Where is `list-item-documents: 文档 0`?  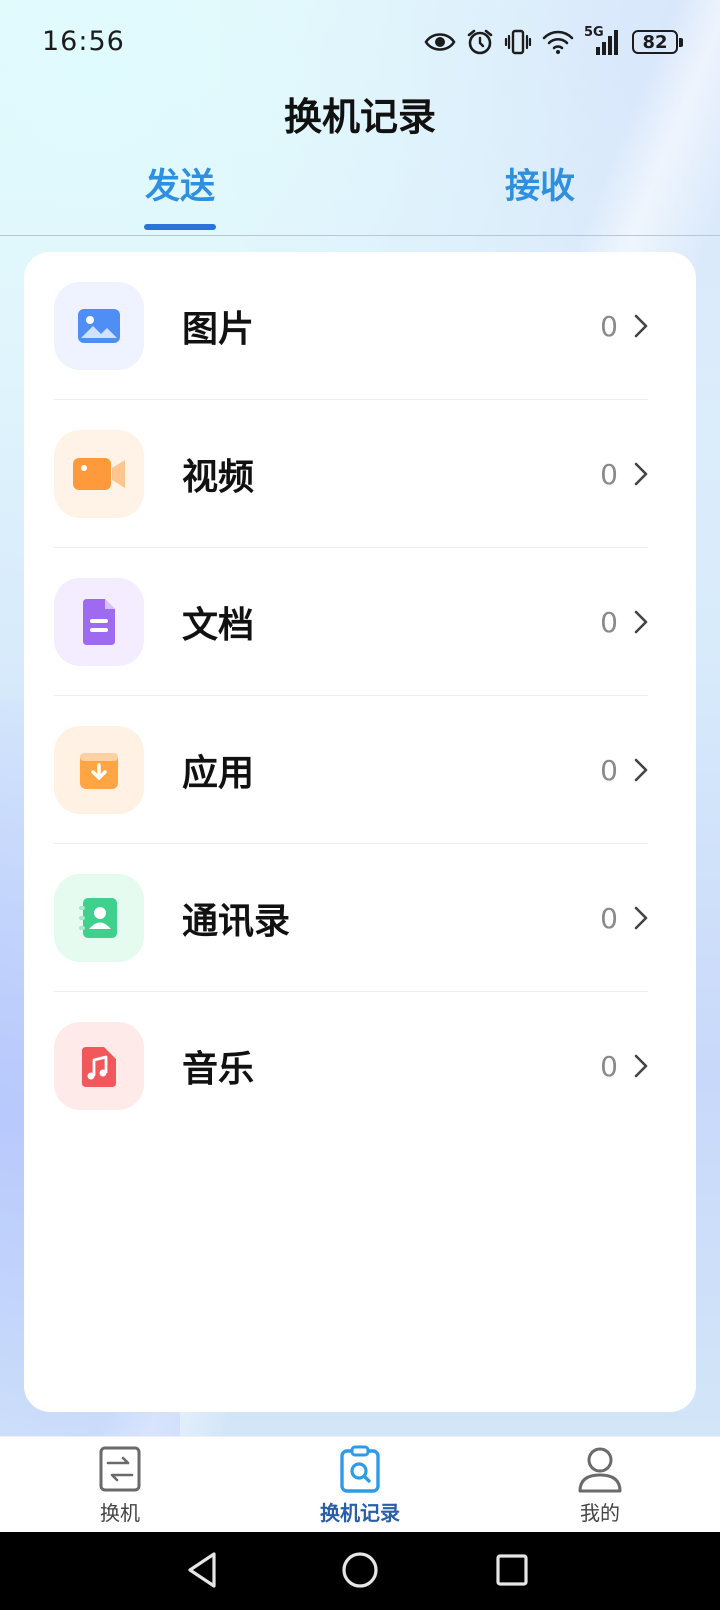 list-item-documents: 文档 0 is located at coordinates (354, 622).